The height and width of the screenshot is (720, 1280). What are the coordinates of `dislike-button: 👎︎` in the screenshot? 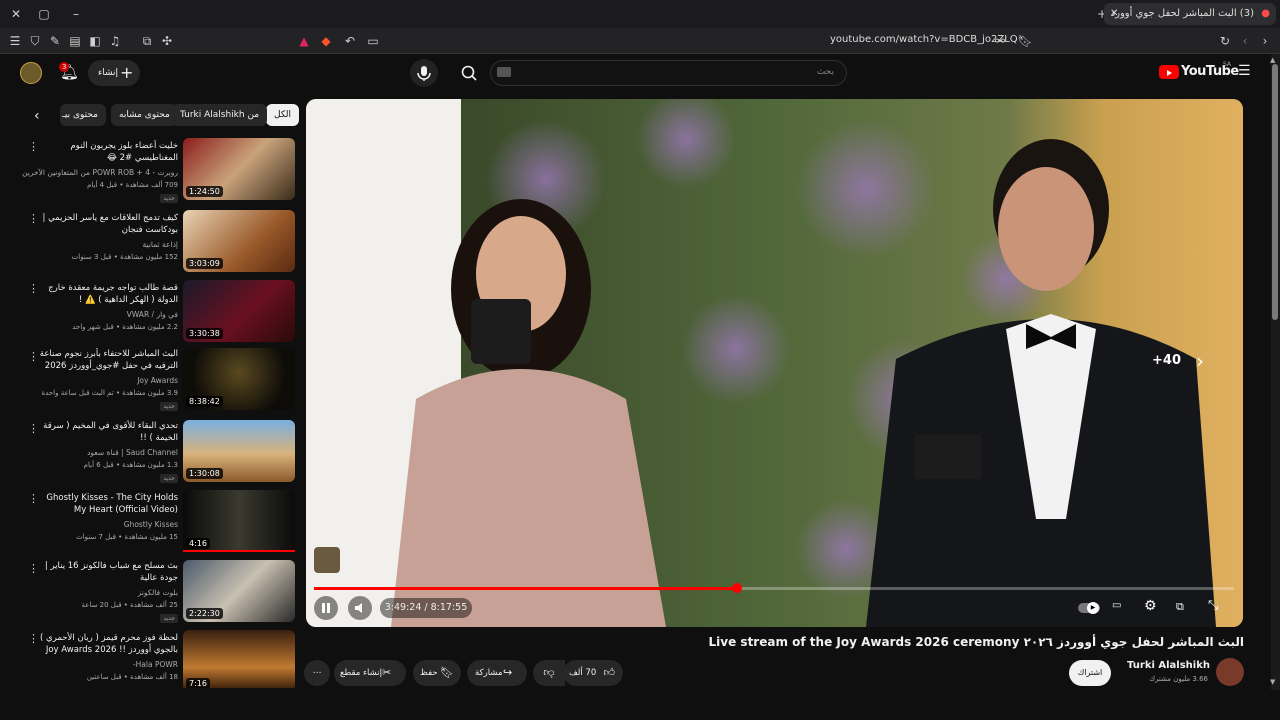 It's located at (549, 673).